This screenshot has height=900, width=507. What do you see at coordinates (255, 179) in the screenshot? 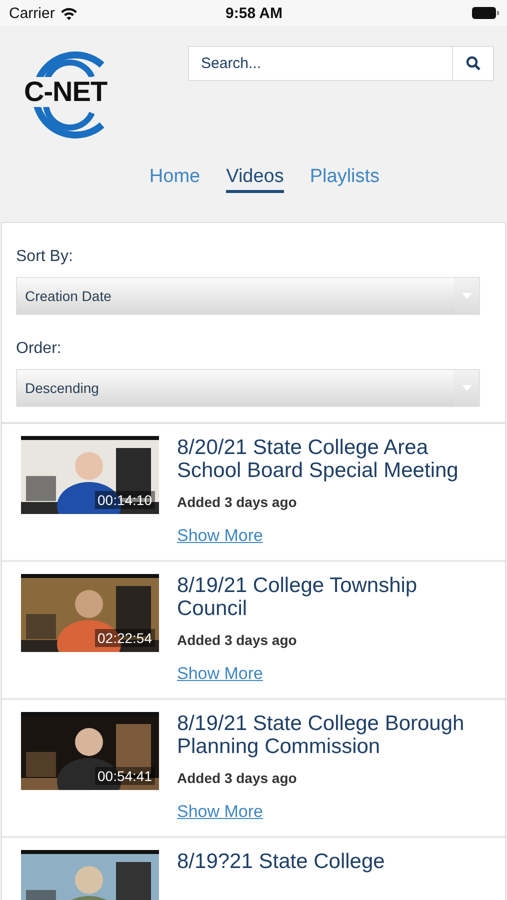
I see `nav-tab: Videos` at bounding box center [255, 179].